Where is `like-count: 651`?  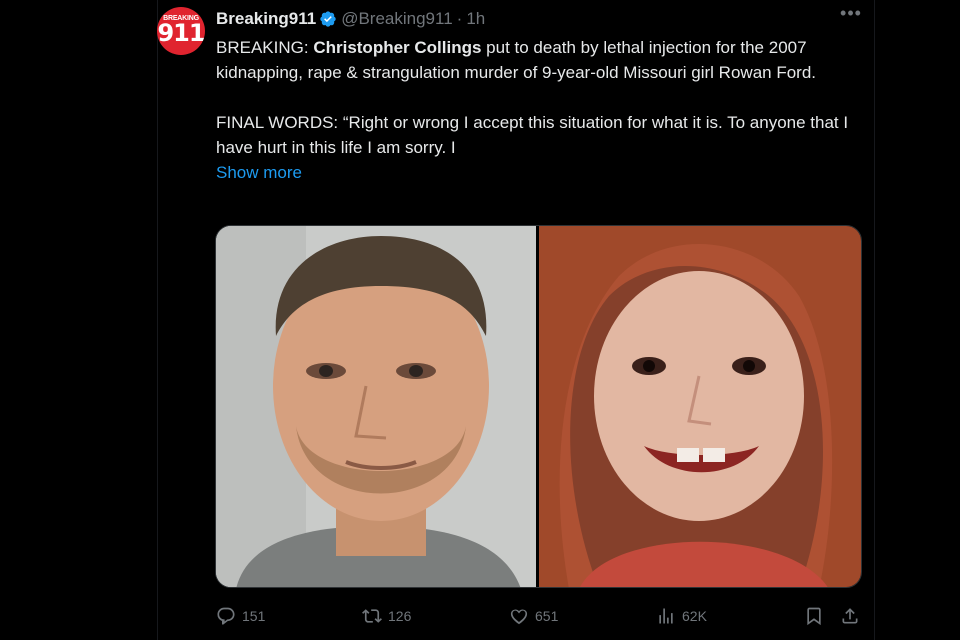
like-count: 651 is located at coordinates (547, 616).